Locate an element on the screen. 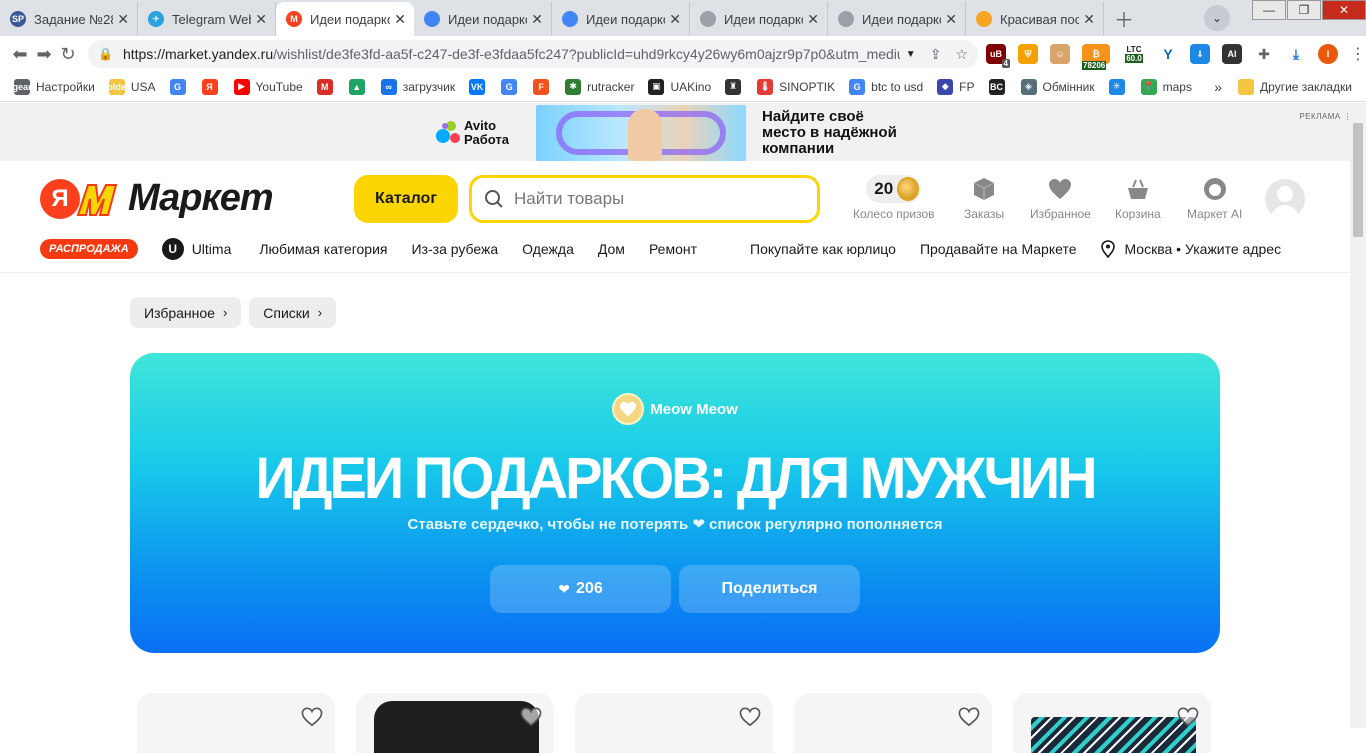 This screenshot has width=1366, height=753. scrollbar-thumb is located at coordinates (1358, 180).